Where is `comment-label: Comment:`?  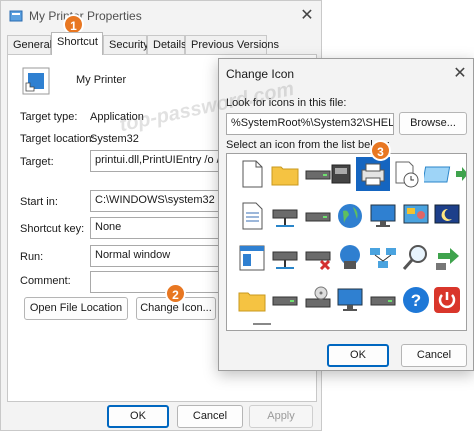
comment-label: Comment: is located at coordinates (45, 281).